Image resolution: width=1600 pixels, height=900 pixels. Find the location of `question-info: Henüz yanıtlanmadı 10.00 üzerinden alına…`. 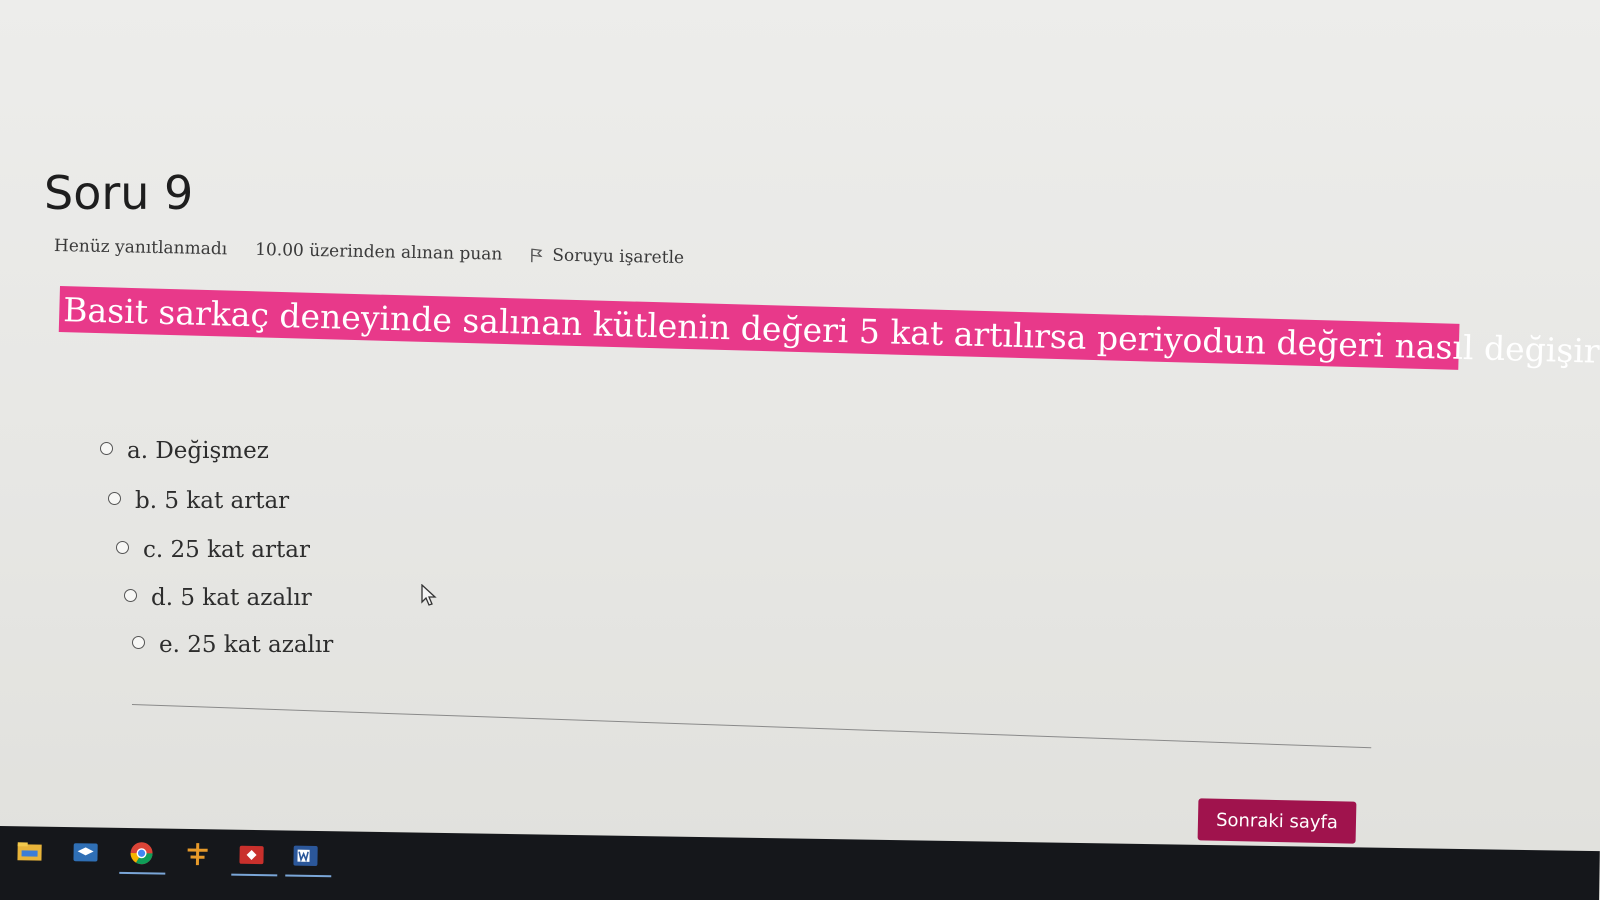

question-info: Henüz yanıtlanmadı 10.00 üzerinden alına… is located at coordinates (369, 252).